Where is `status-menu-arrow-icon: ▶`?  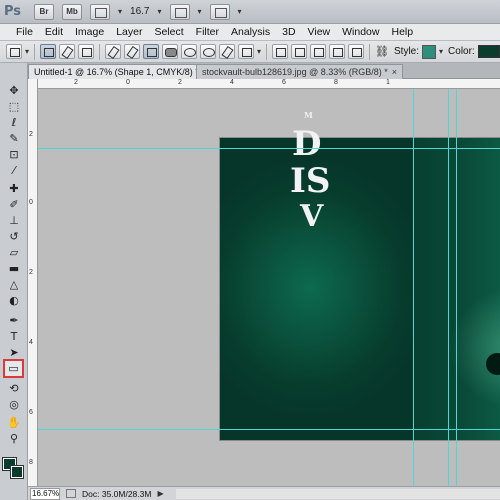
status-menu-arrow-icon: ▶ is located at coordinates (160, 493).